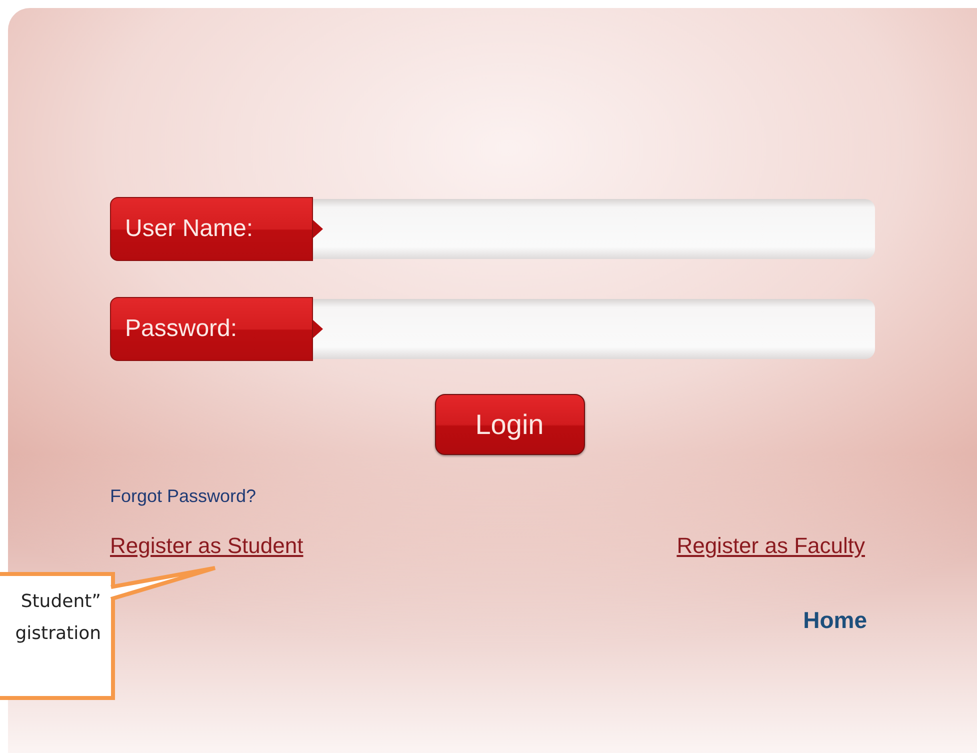  Describe the element at coordinates (183, 496) in the screenshot. I see `forgot-password-link: Forgot Password?` at that location.